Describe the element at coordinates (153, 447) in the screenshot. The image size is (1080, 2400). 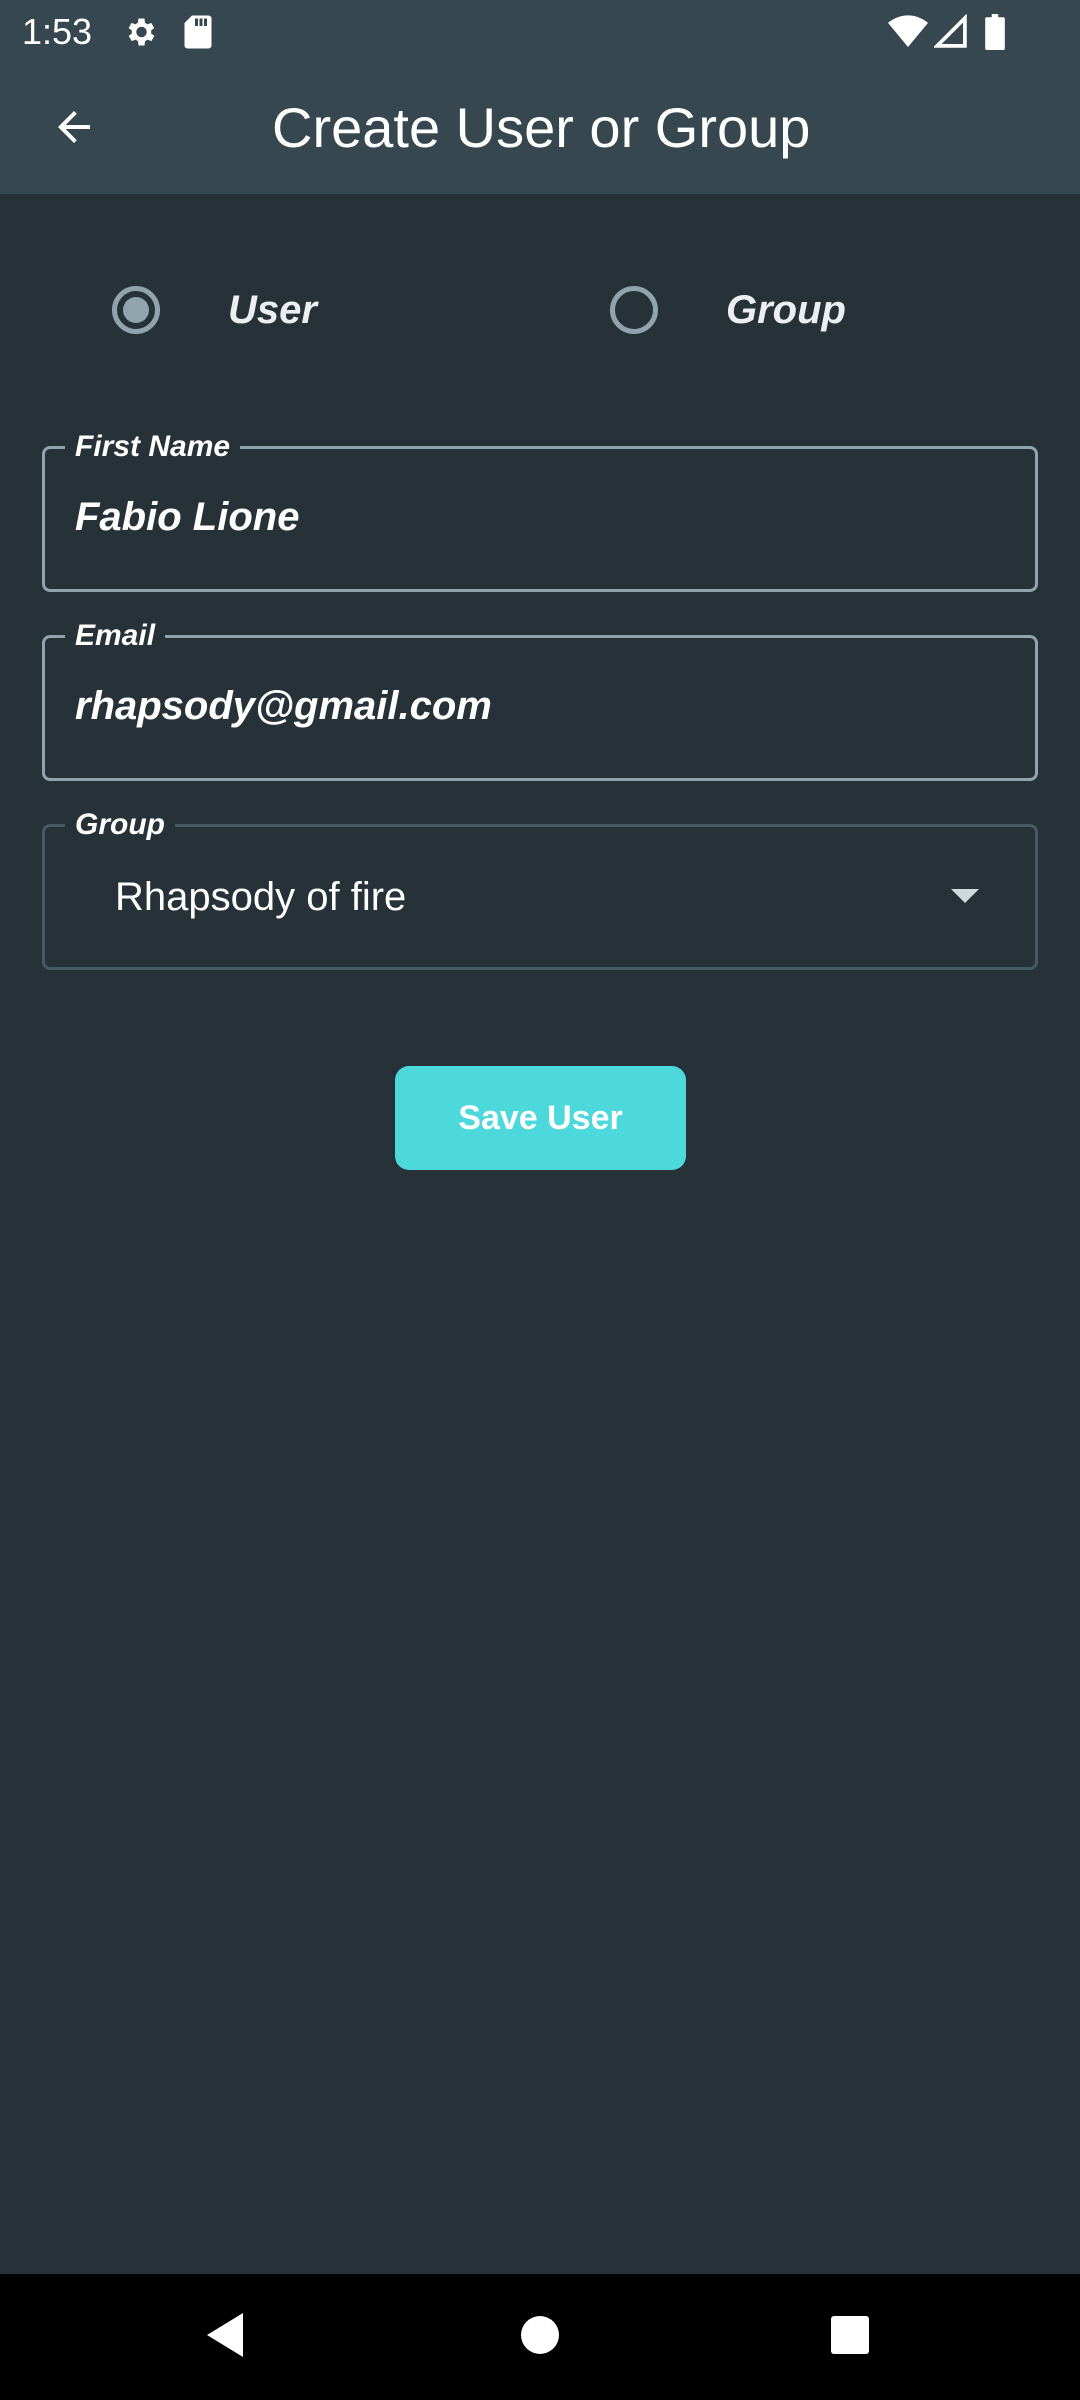
I see `first-name-label: First Name` at that location.